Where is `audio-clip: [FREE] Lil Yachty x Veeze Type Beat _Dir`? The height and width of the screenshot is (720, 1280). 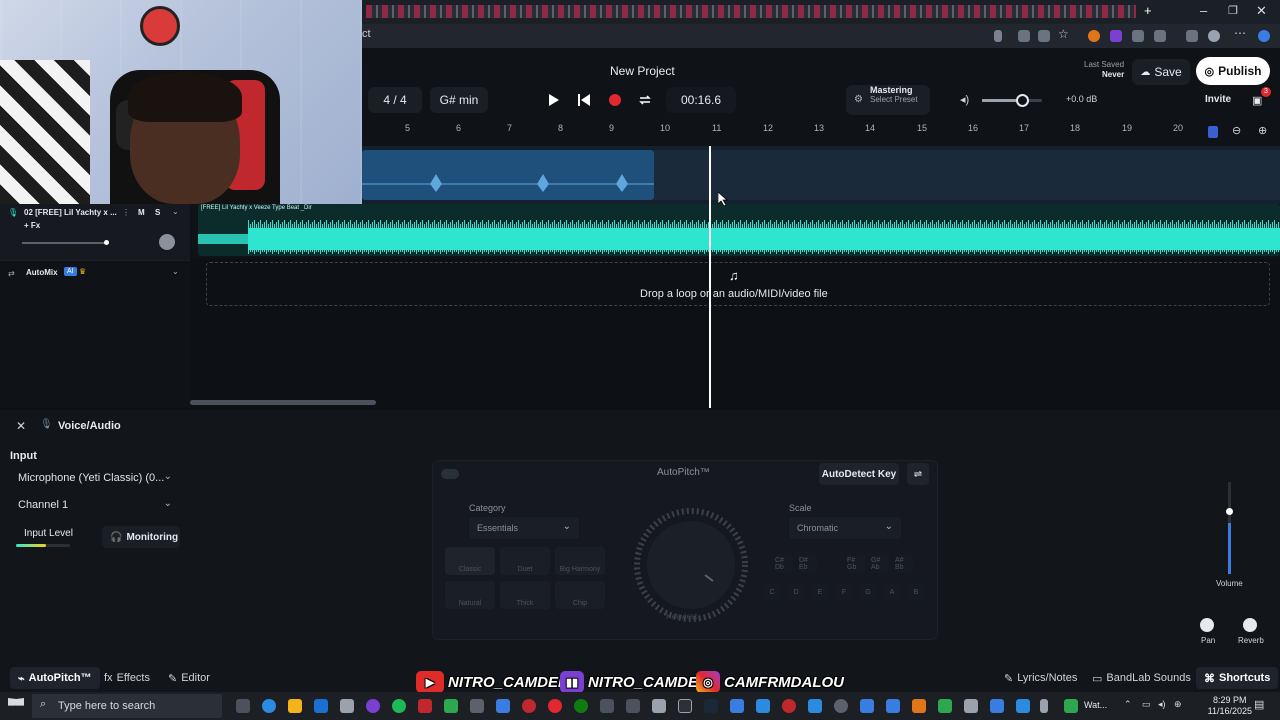 audio-clip: [FREE] Lil Yachty x Veeze Type Beat _Dir is located at coordinates (739, 230).